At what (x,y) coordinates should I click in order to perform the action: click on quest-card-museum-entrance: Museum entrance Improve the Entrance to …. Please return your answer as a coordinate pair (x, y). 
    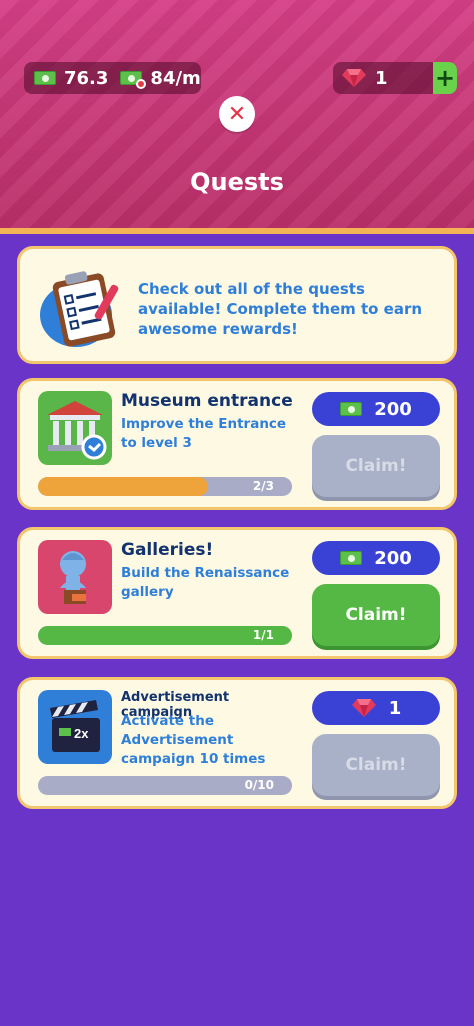
    Looking at the image, I should click on (237, 444).